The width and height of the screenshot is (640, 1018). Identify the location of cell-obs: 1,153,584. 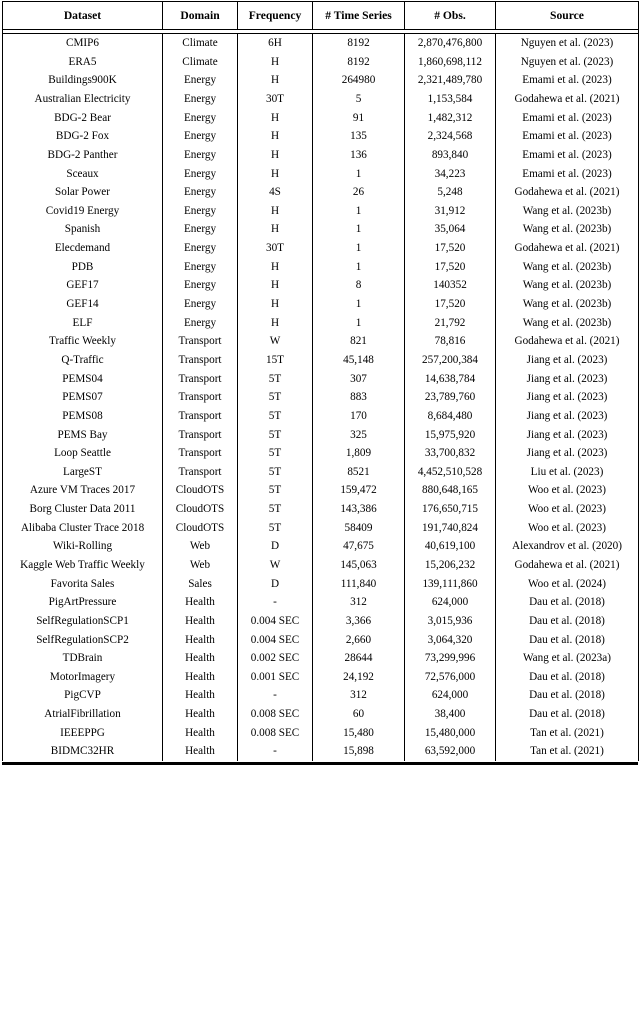
(450, 99).